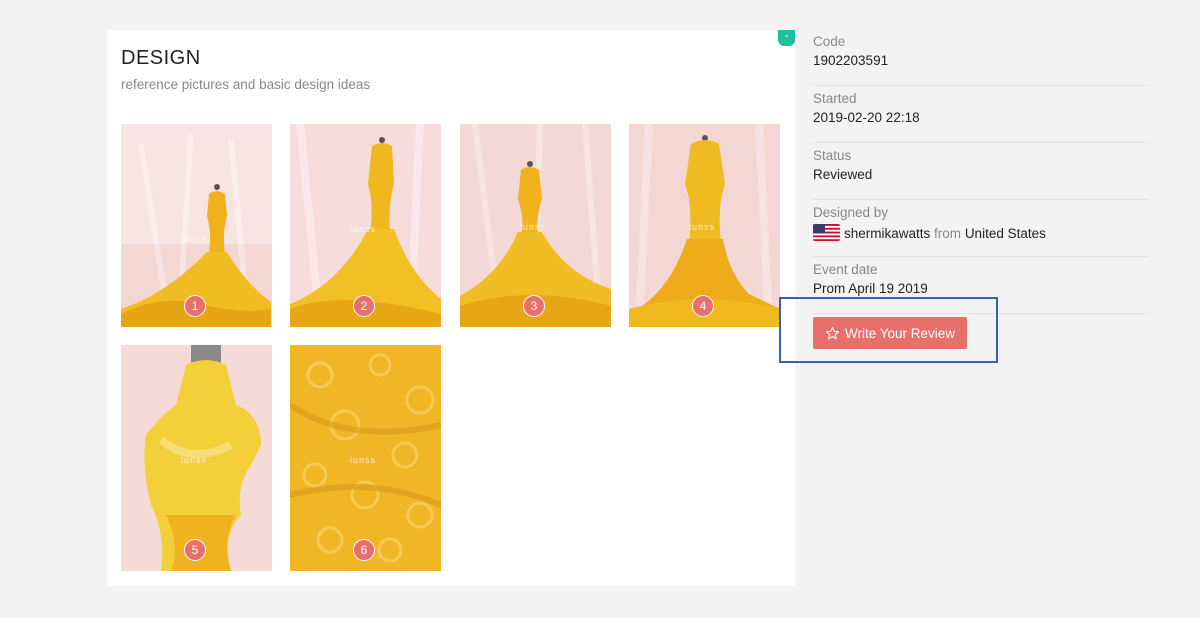 This screenshot has height=618, width=1200. What do you see at coordinates (851, 212) in the screenshot?
I see `designed-by-label: Designed by` at bounding box center [851, 212].